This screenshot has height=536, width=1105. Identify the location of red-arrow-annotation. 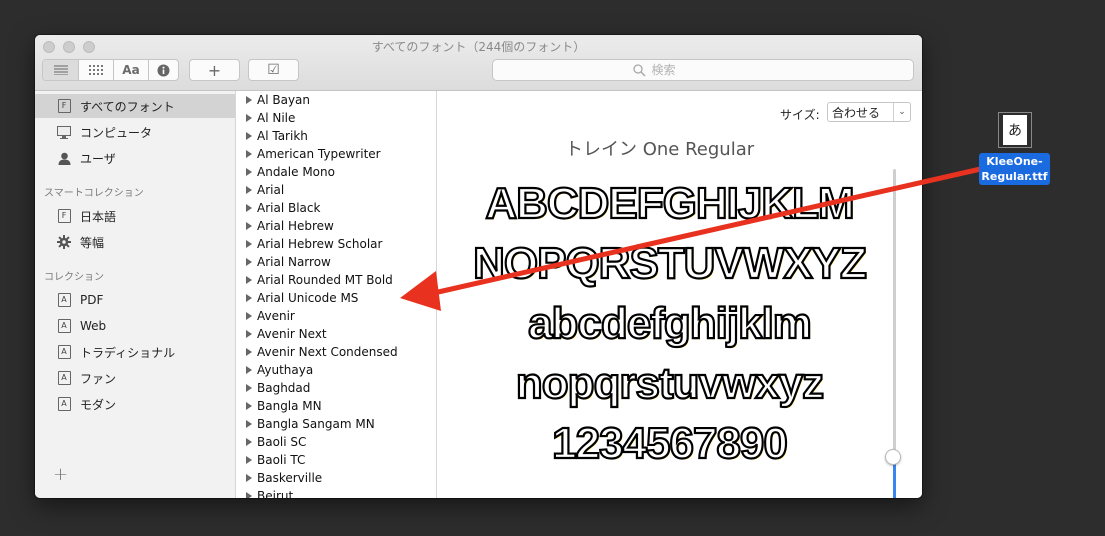
(694, 238).